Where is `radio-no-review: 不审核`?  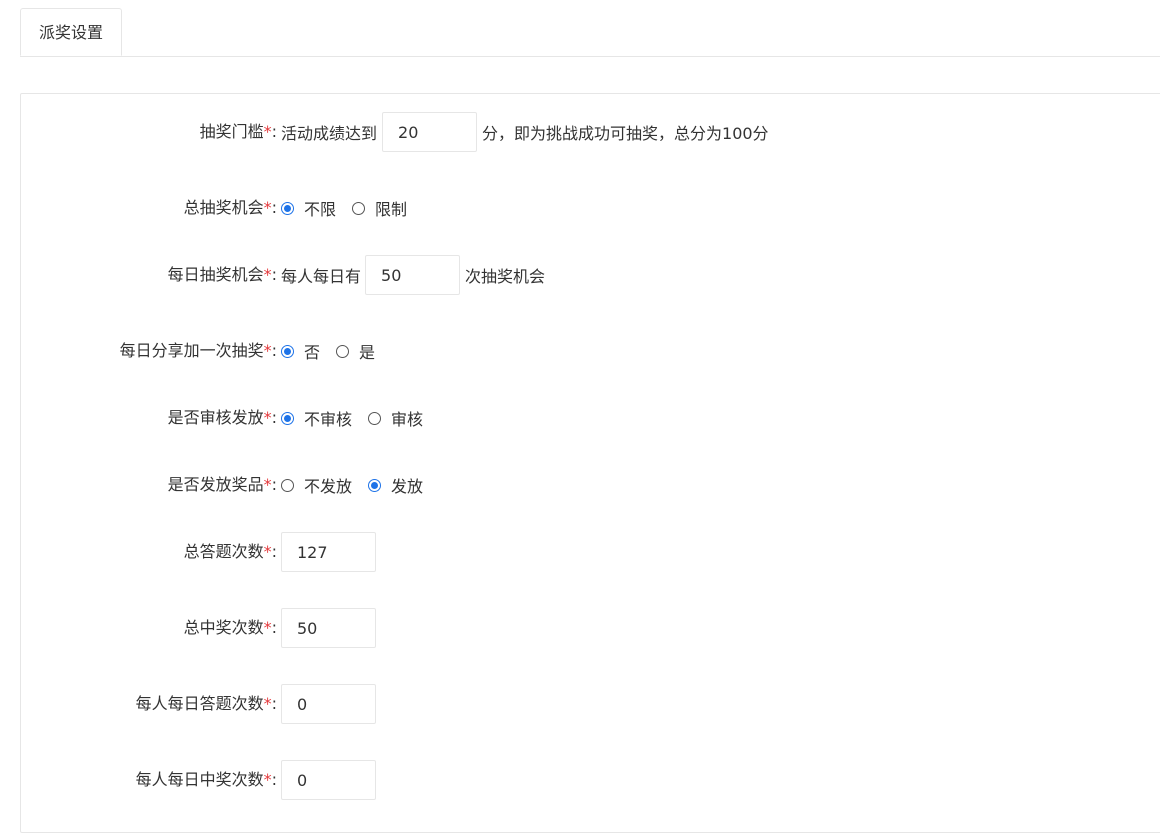
radio-no-review: 不审核 is located at coordinates (316, 418).